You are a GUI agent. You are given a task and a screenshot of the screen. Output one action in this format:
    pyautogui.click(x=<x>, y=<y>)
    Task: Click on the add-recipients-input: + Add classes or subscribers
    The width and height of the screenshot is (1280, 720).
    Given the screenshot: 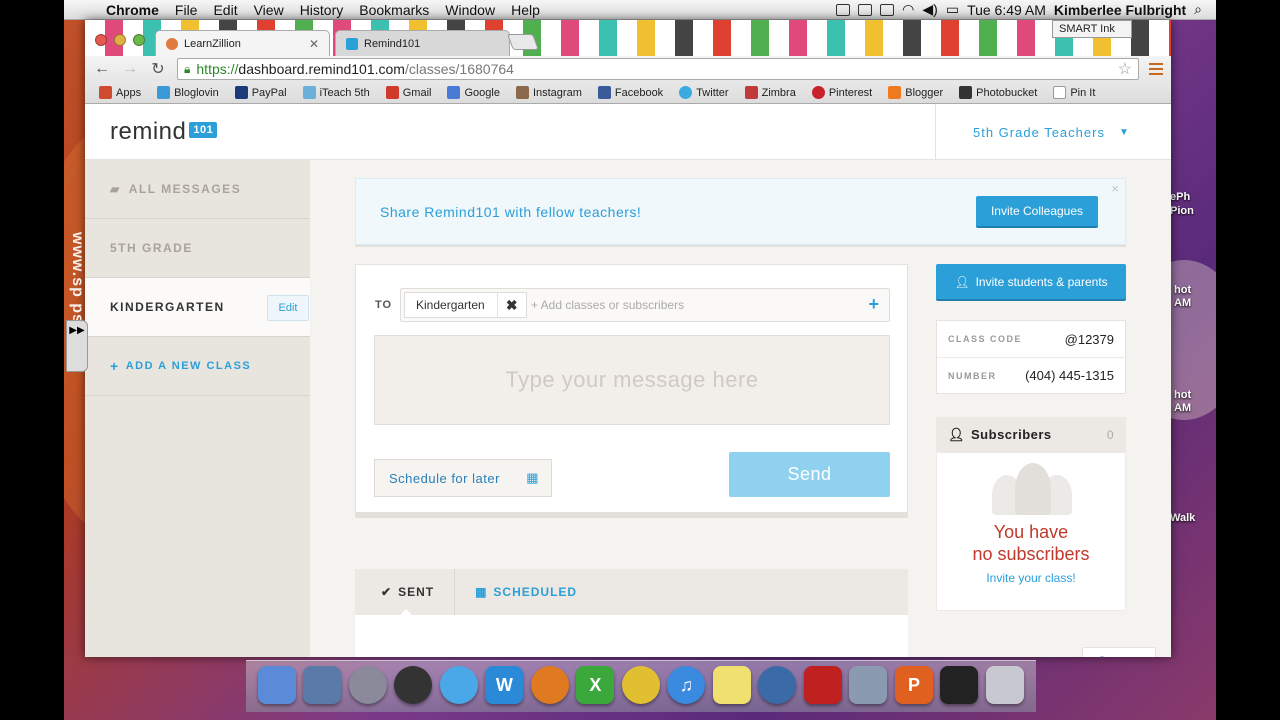 What is the action you would take?
    pyautogui.click(x=607, y=305)
    